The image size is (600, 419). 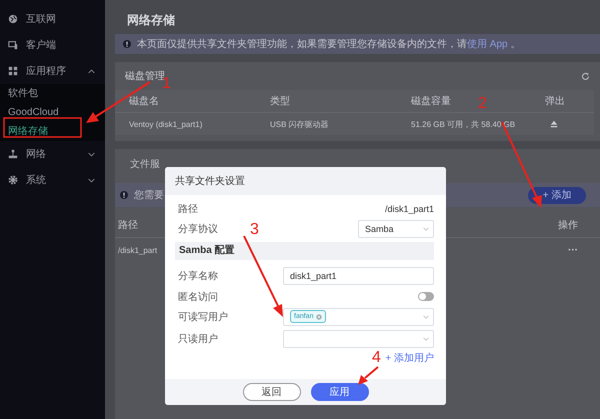 What do you see at coordinates (145, 164) in the screenshot?
I see `tab: 文件服` at bounding box center [145, 164].